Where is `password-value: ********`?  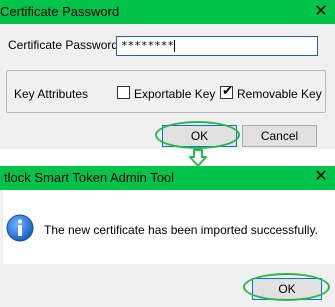
password-value: ******** is located at coordinates (147, 45).